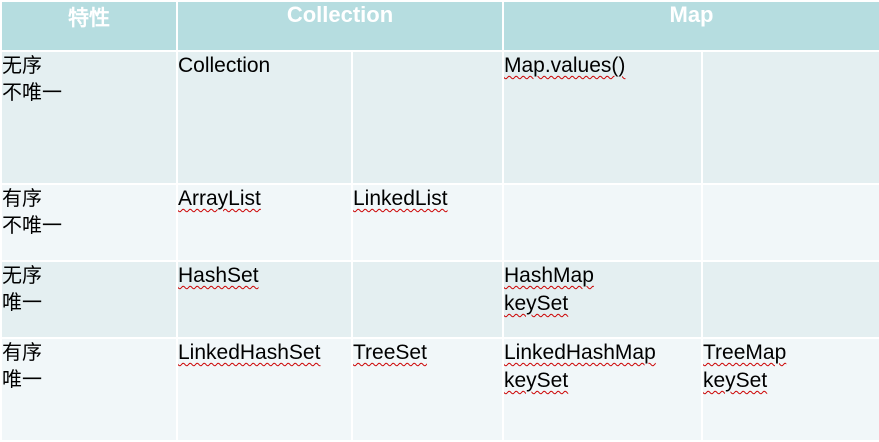  Describe the element at coordinates (390, 352) in the screenshot. I see `cell-text: TreeSet` at that location.